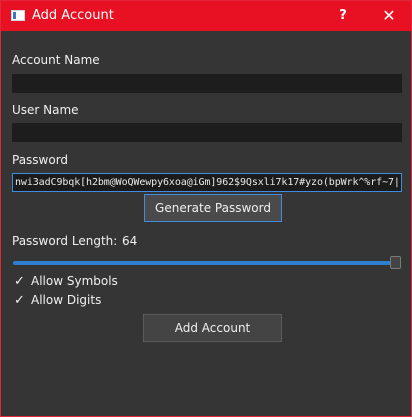 This screenshot has height=417, width=412. I want to click on window-title: Add Account, so click(73, 15).